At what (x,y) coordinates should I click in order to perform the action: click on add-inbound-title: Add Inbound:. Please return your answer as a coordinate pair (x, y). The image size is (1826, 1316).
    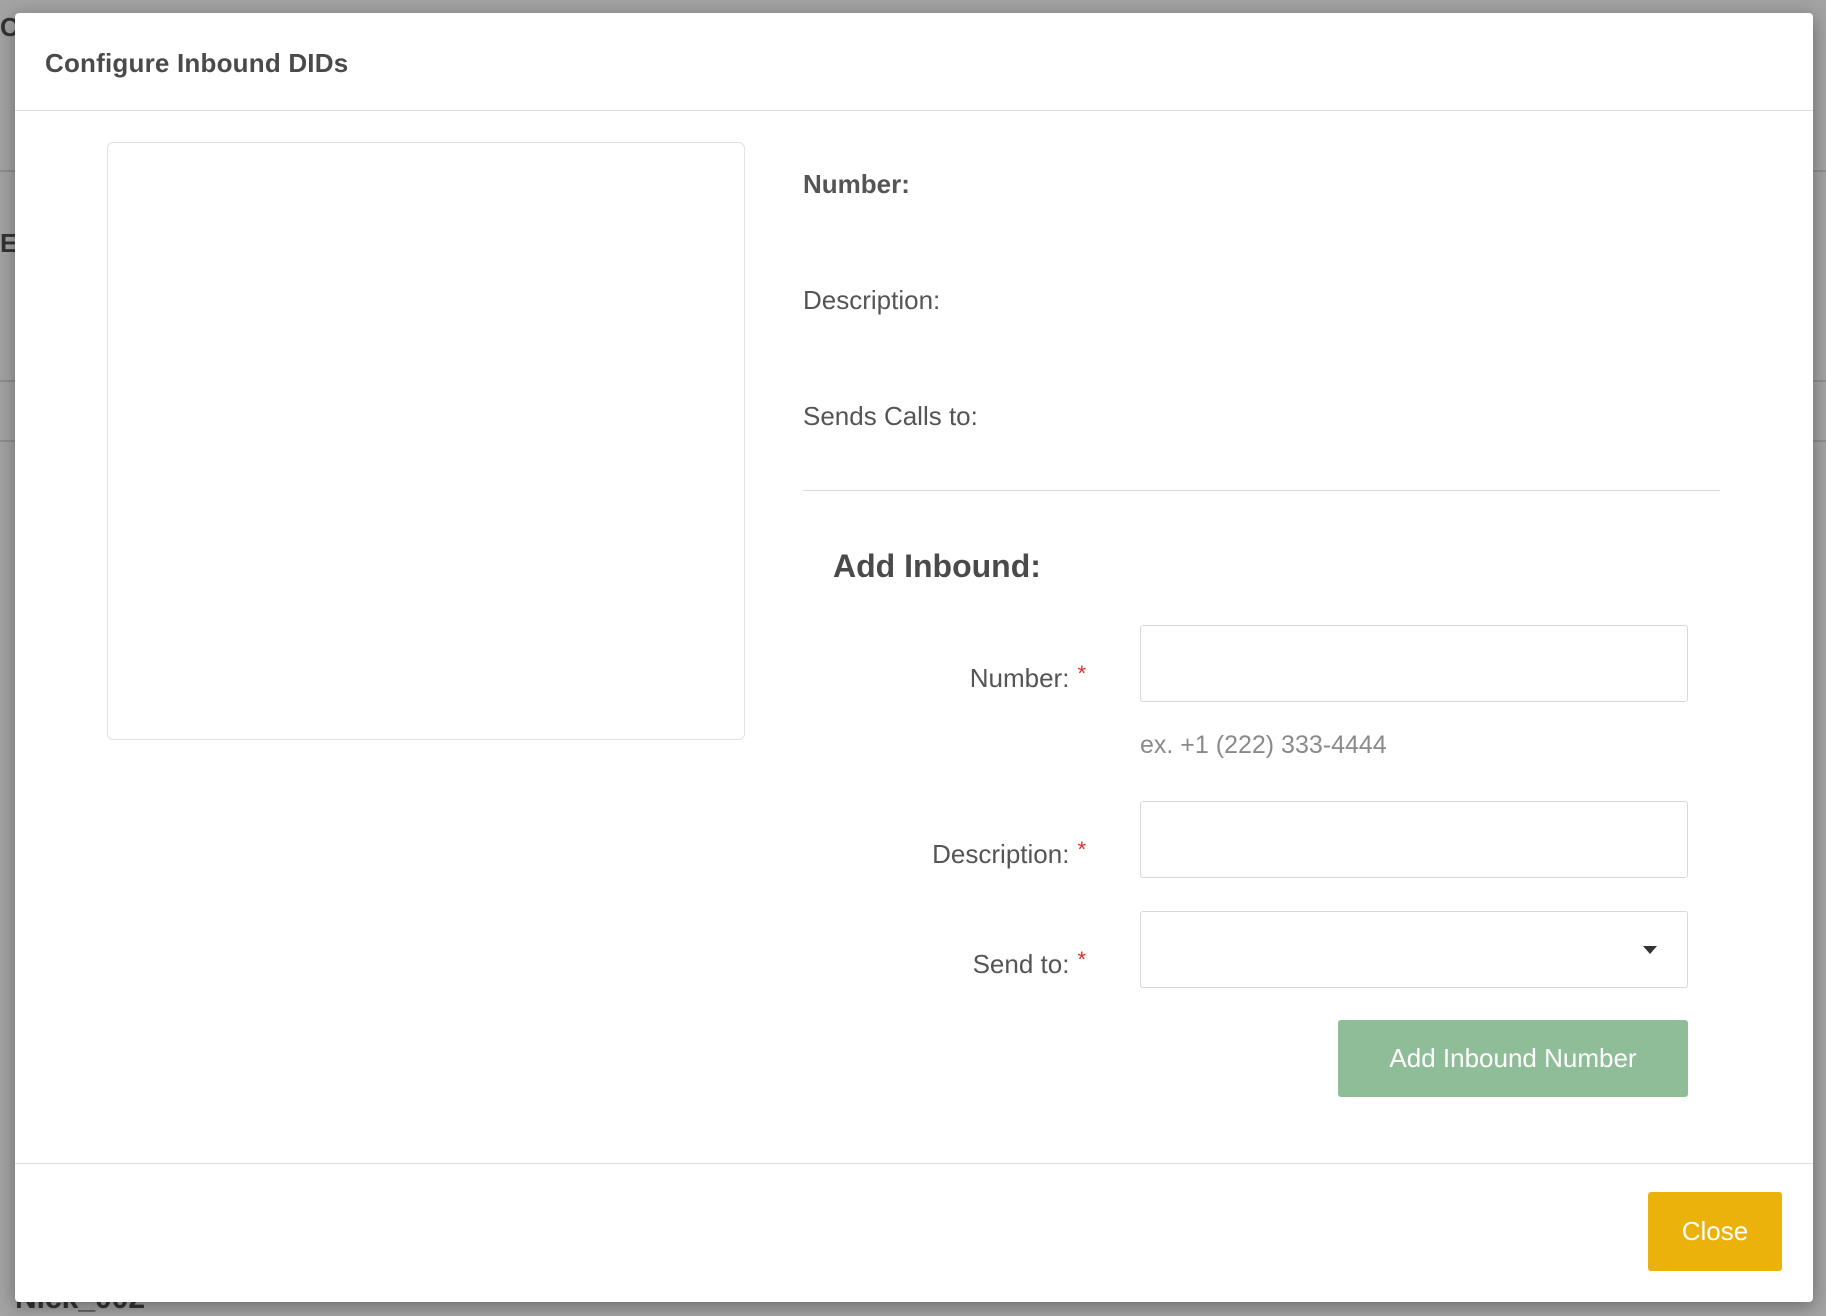
    Looking at the image, I should click on (937, 566).